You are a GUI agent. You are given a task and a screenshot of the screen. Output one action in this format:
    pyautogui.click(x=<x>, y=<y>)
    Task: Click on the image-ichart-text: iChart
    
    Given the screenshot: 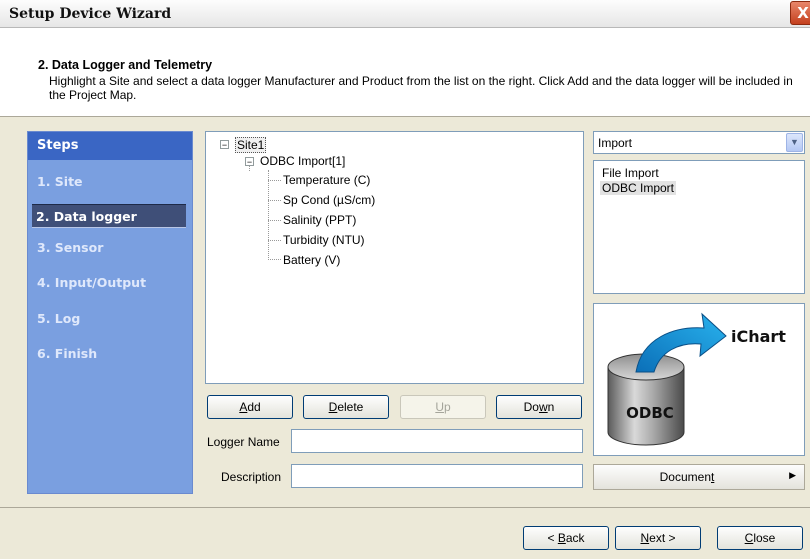 What is the action you would take?
    pyautogui.click(x=758, y=336)
    